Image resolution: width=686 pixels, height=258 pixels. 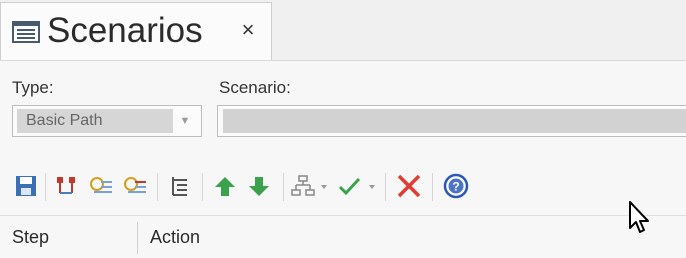 I want to click on scenario-input, so click(x=451, y=121).